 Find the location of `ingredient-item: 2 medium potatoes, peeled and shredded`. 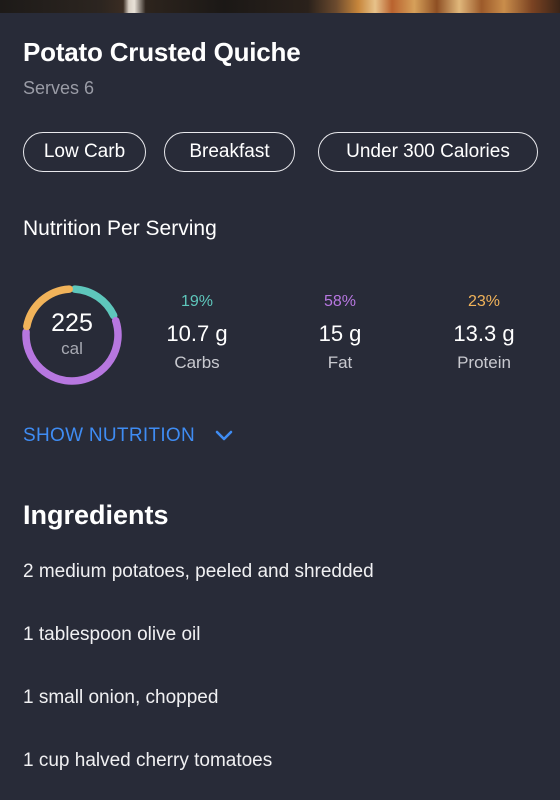

ingredient-item: 2 medium potatoes, peeled and shredded is located at coordinates (198, 571).